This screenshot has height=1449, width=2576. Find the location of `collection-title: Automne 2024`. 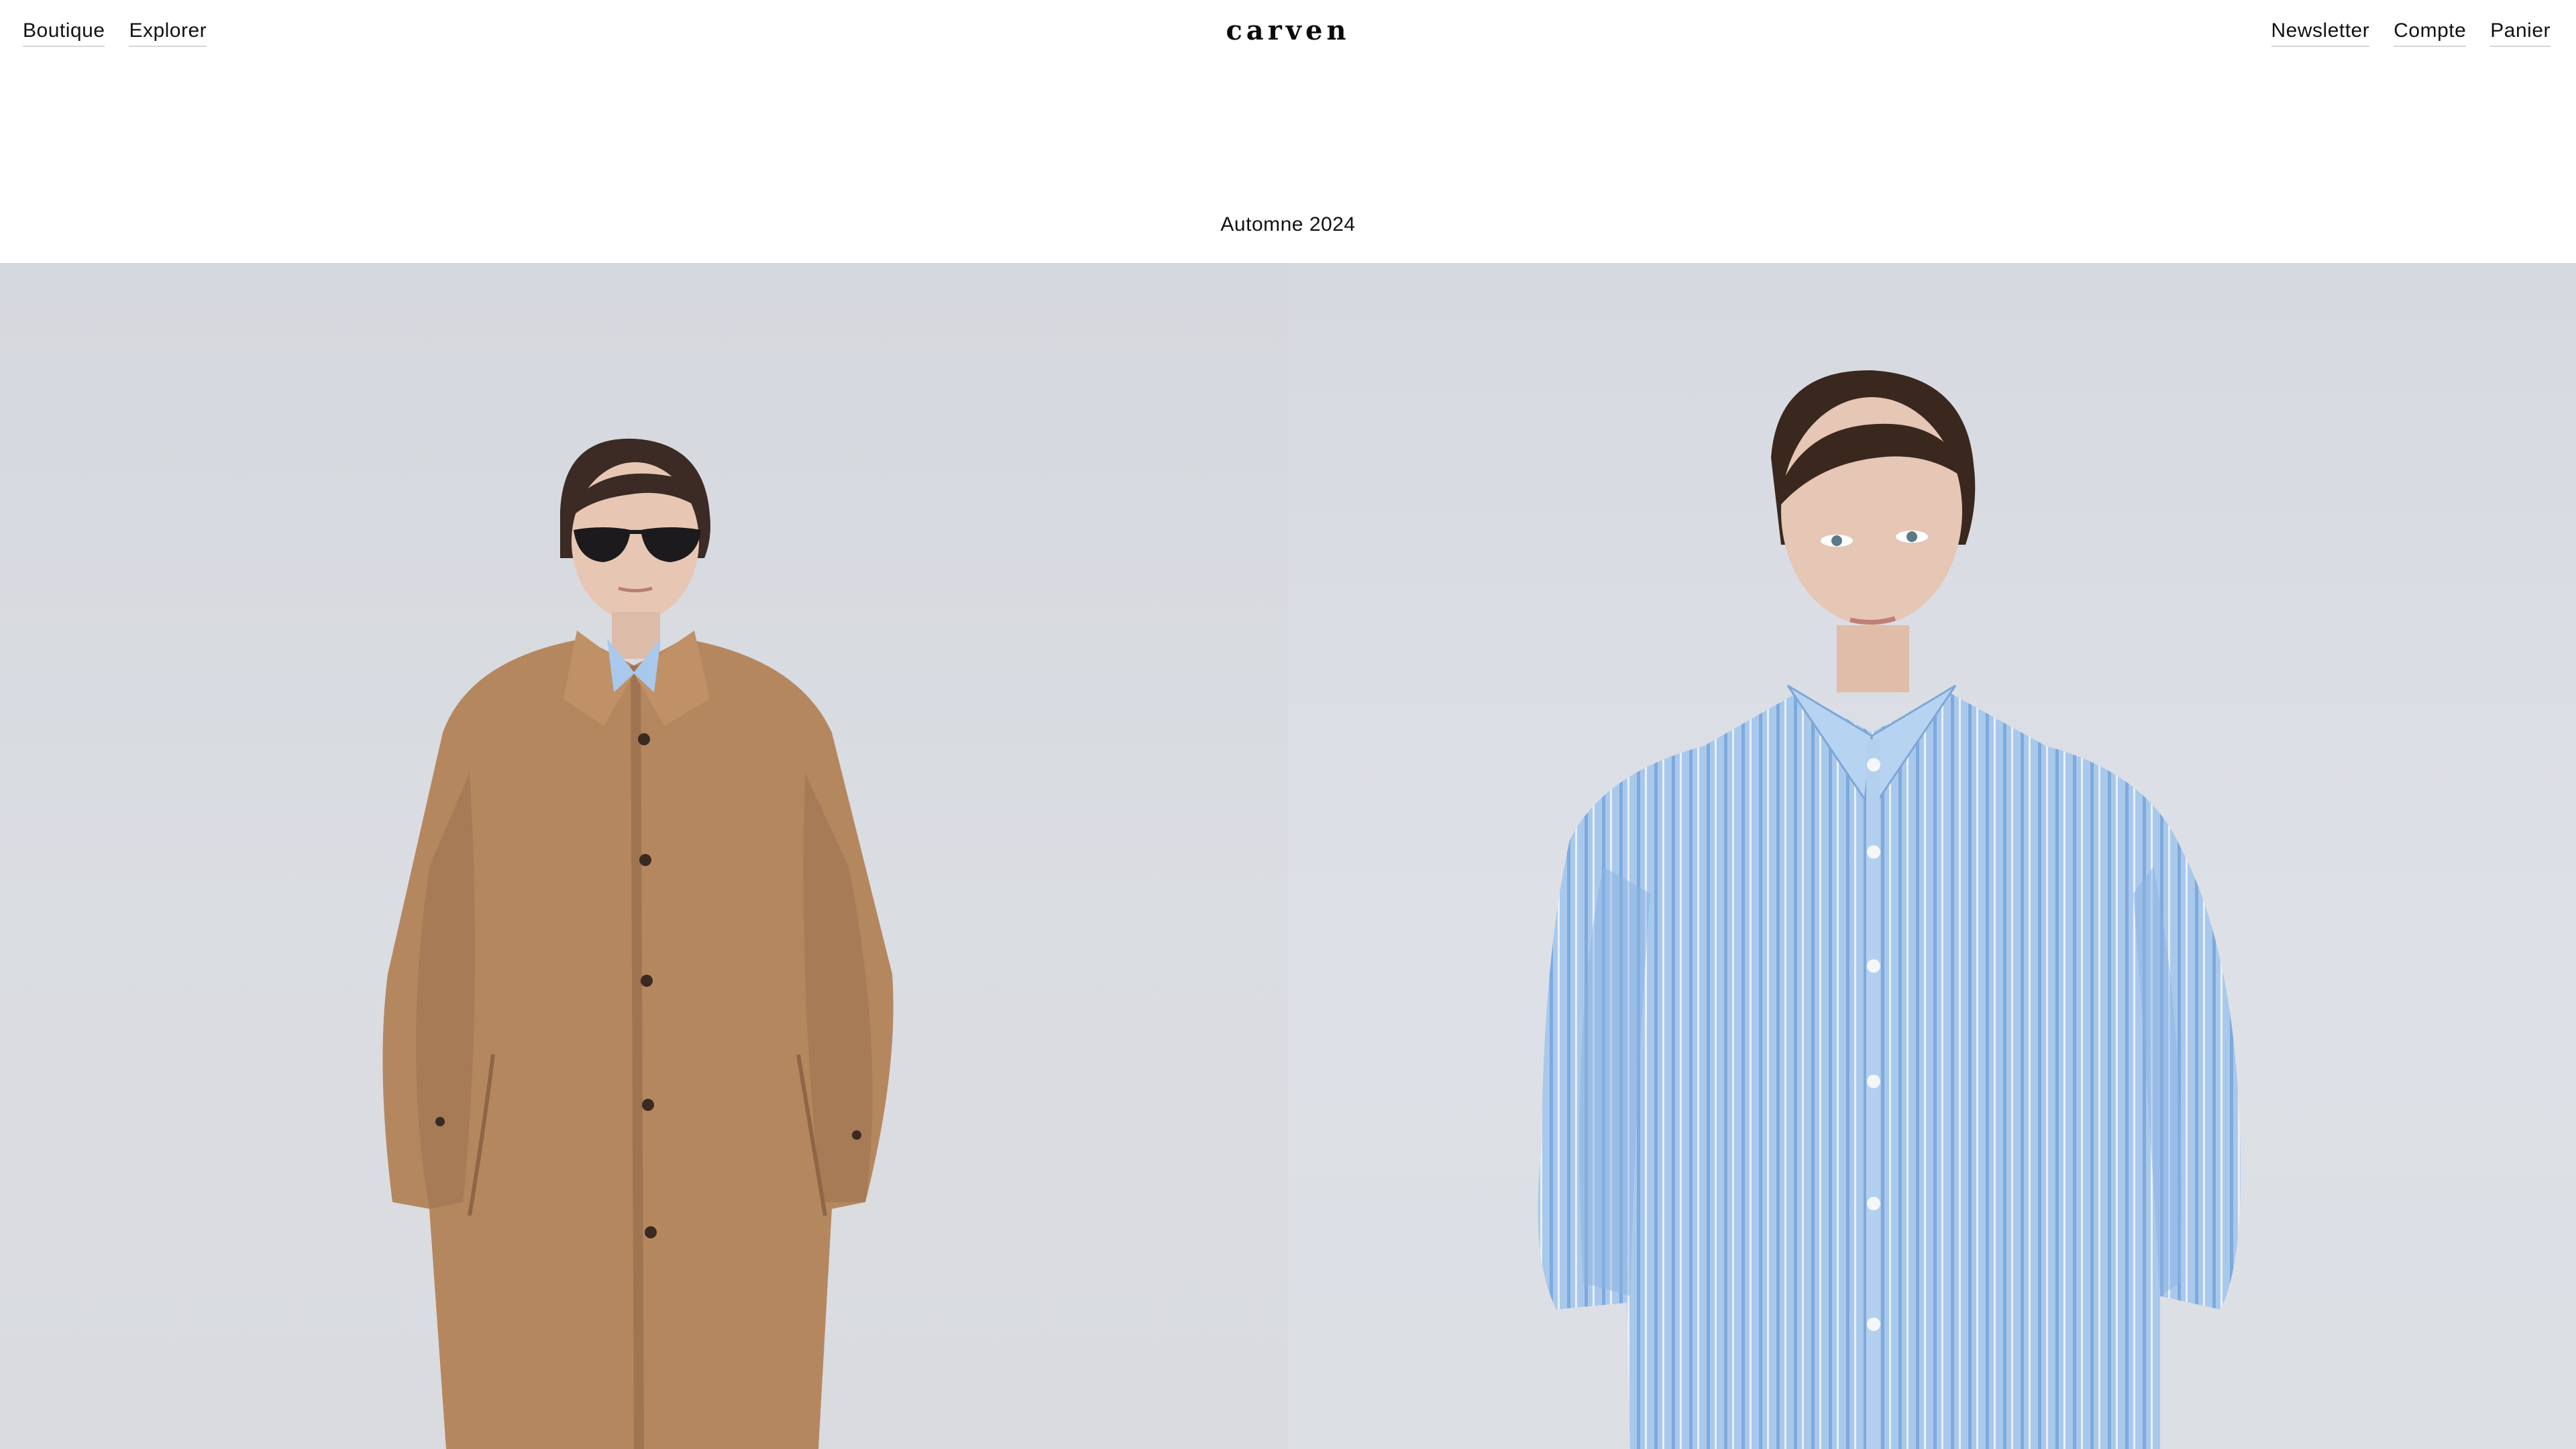

collection-title: Automne 2024 is located at coordinates (1288, 224).